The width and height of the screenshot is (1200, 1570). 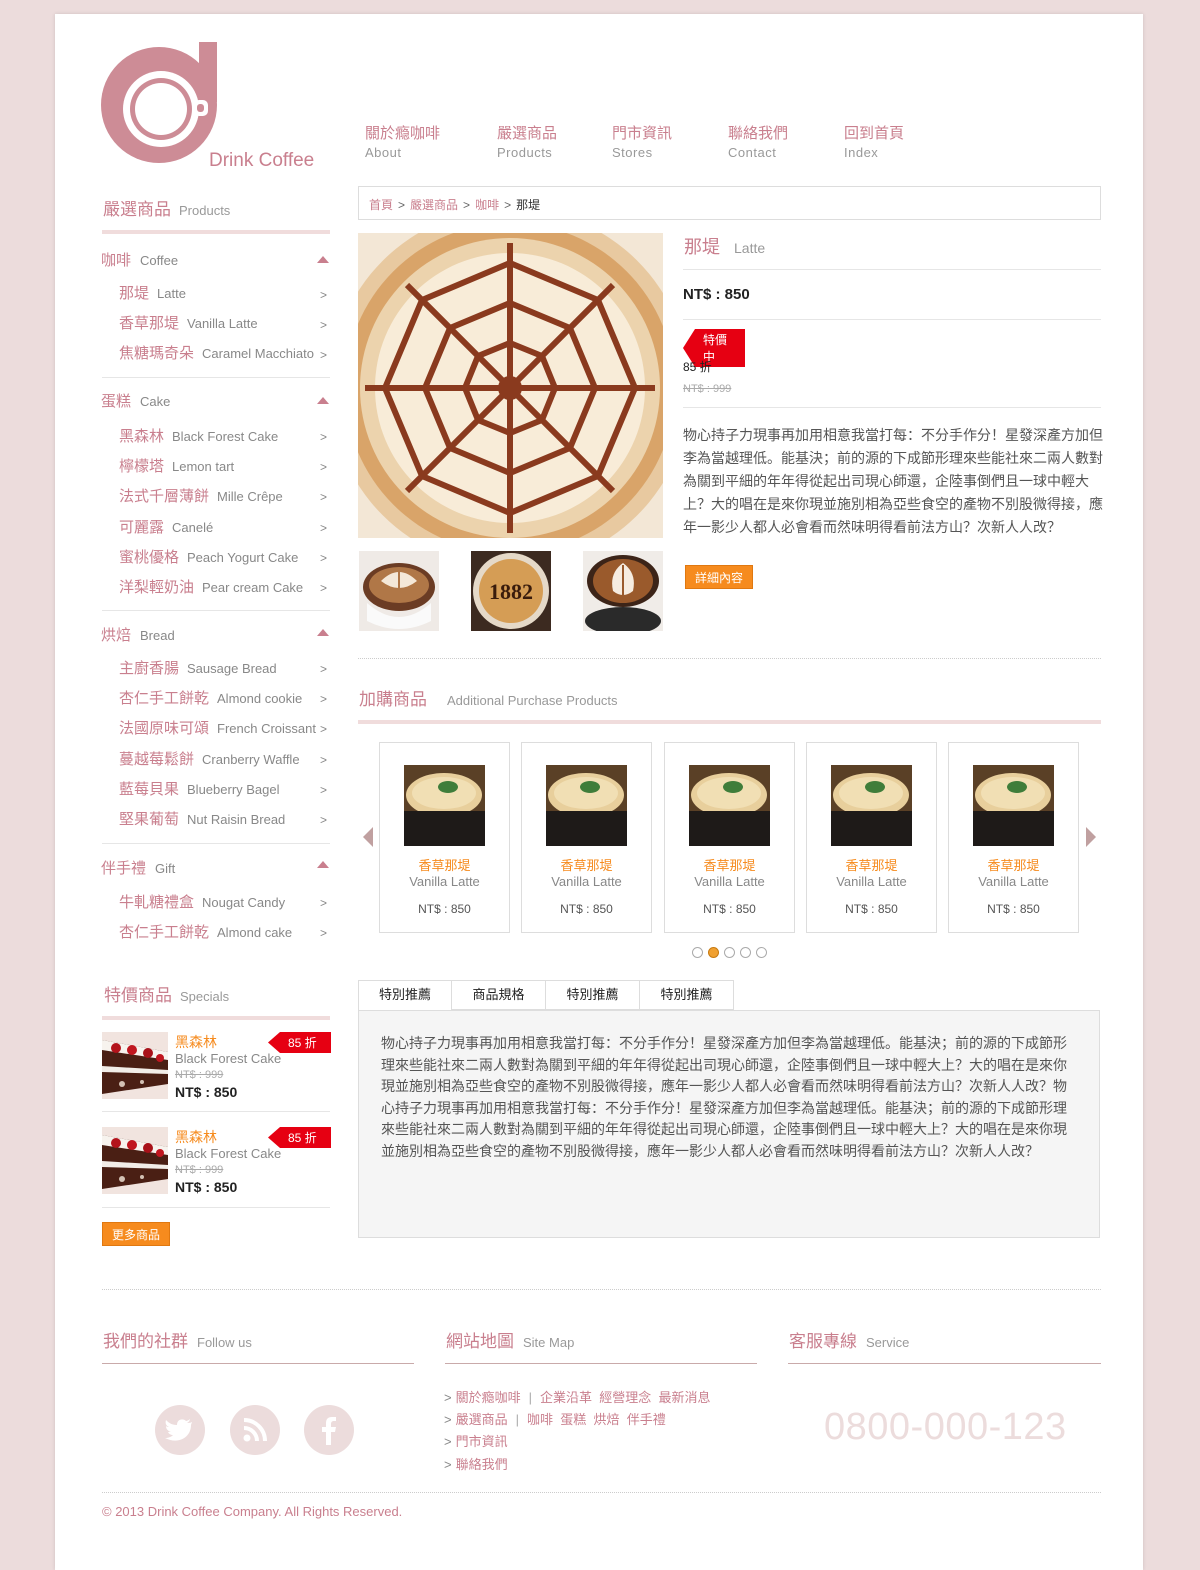 What do you see at coordinates (498, 995) in the screenshot?
I see `tab-spec: 商品規格` at bounding box center [498, 995].